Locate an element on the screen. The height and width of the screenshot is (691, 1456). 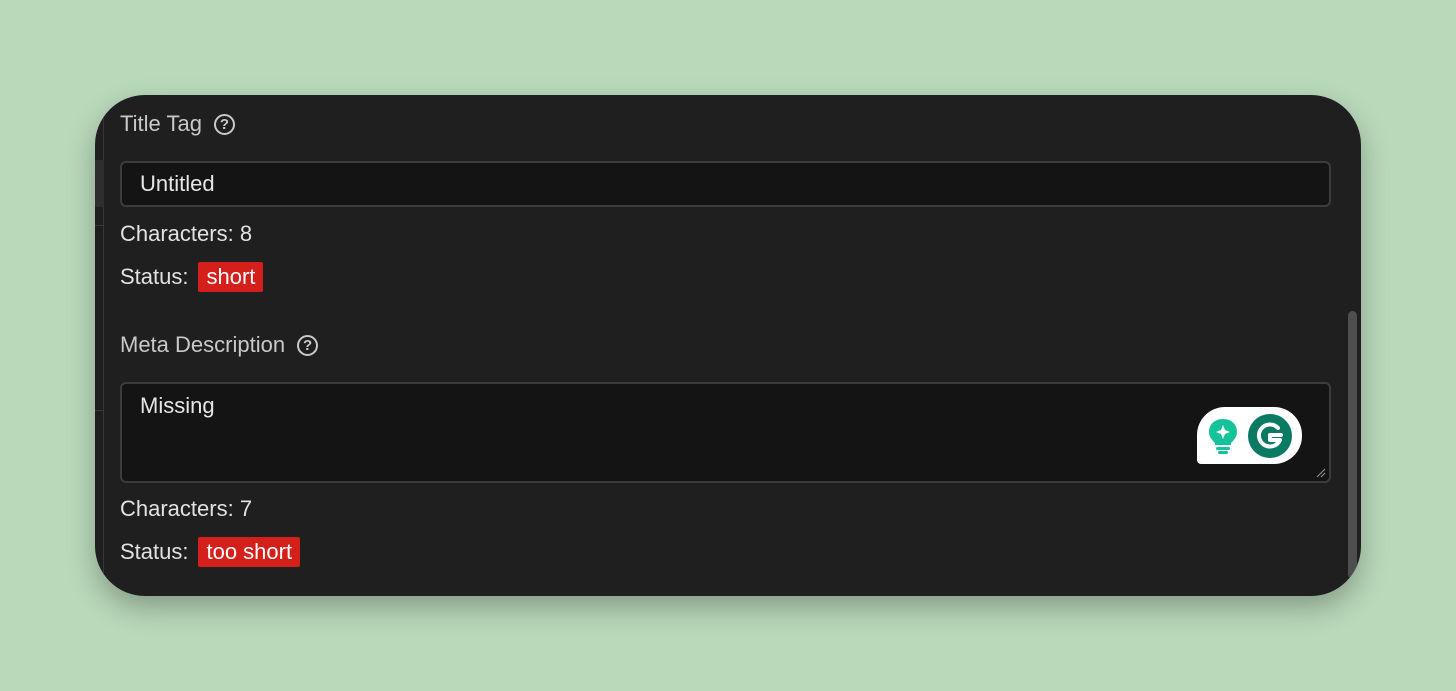
title-tag-label-row: Title Tag ? is located at coordinates (177, 124).